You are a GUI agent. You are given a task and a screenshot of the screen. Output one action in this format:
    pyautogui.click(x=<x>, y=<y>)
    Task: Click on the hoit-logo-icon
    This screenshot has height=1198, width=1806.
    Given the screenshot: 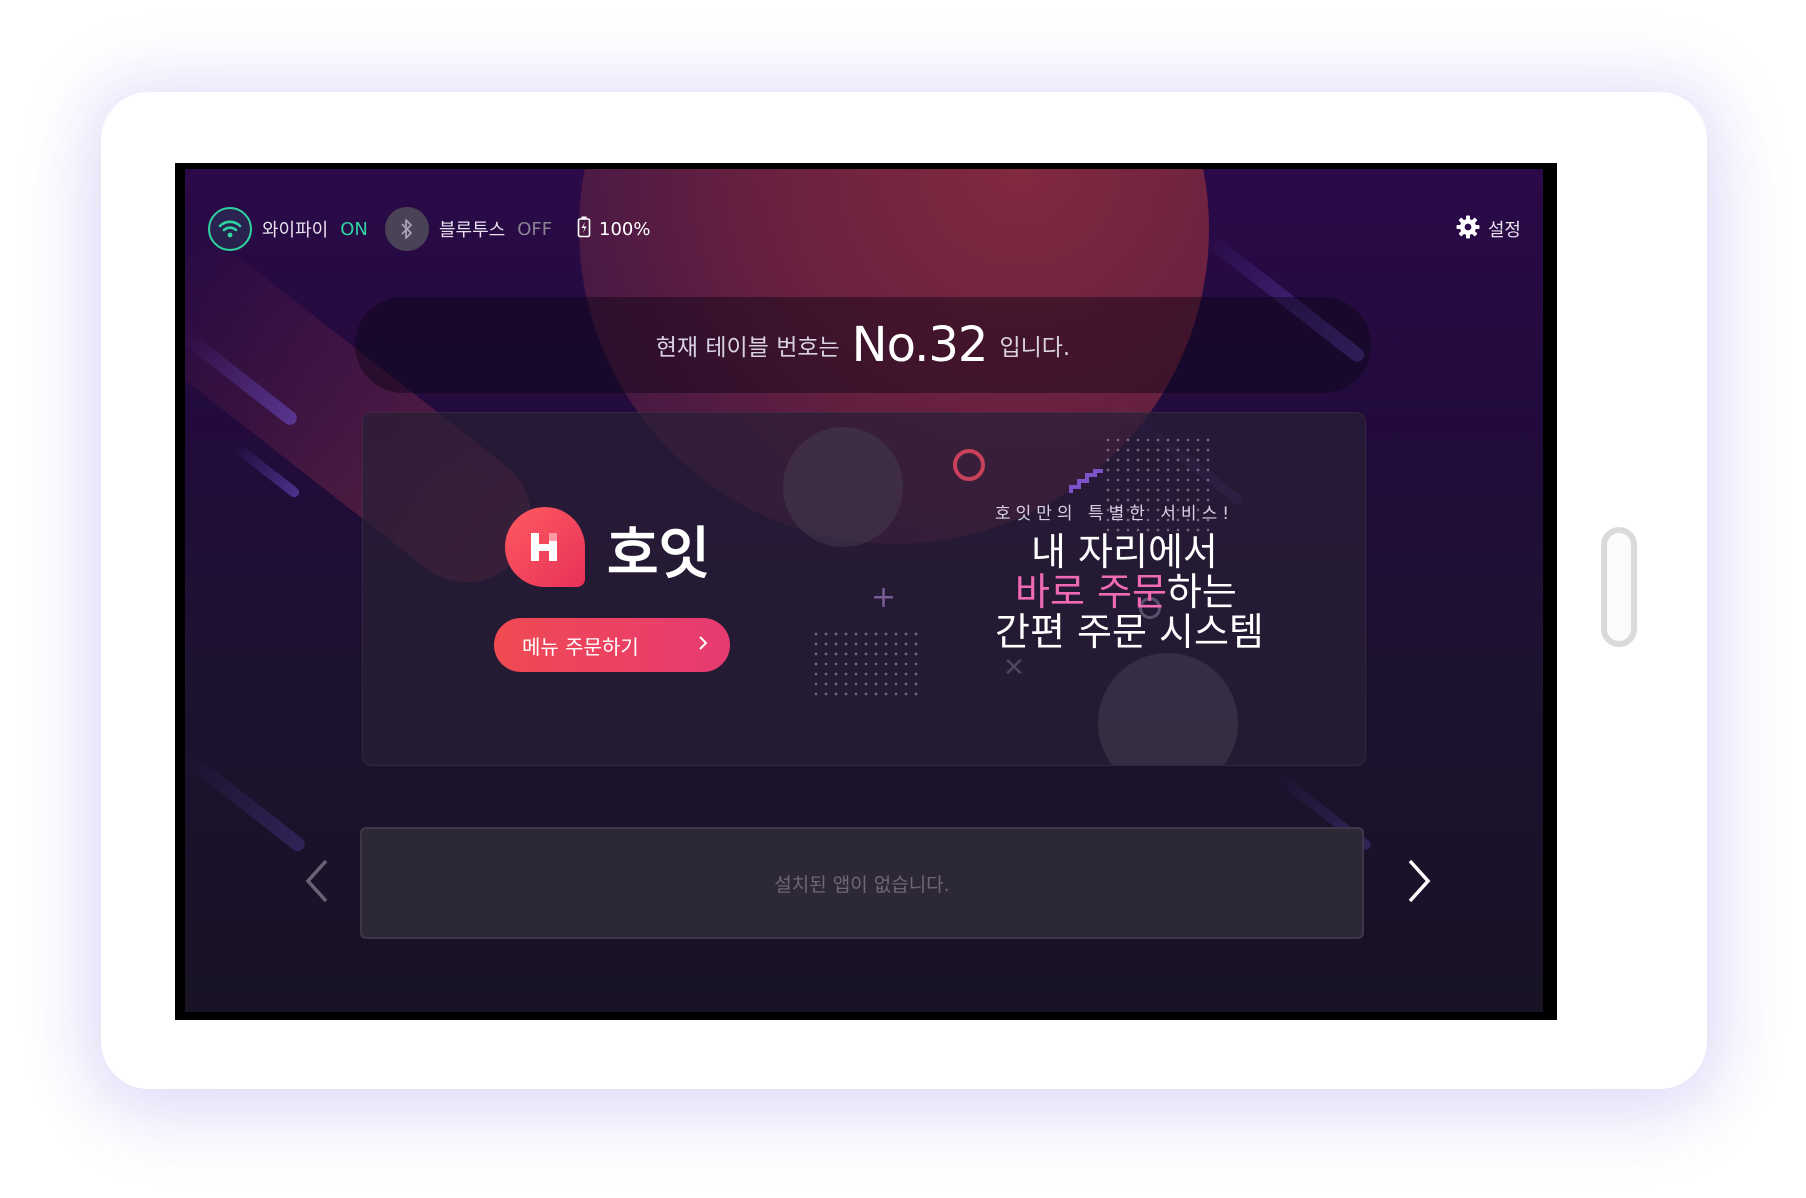 What is the action you would take?
    pyautogui.click(x=545, y=547)
    